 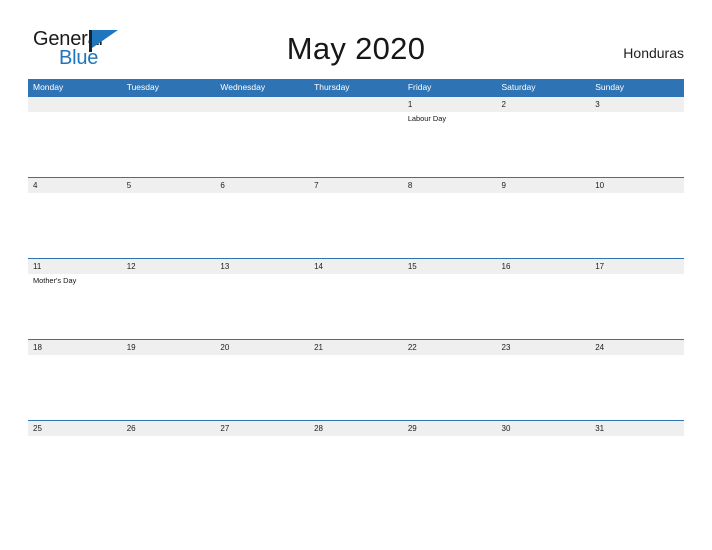 I want to click on day-number: 16, so click(x=544, y=266).